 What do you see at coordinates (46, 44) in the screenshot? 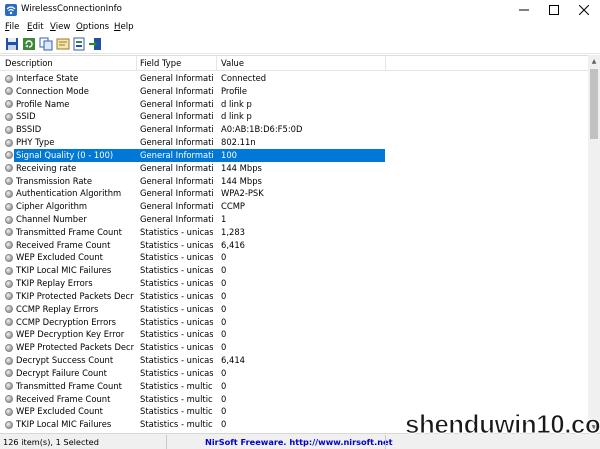
I see `copy-icon` at bounding box center [46, 44].